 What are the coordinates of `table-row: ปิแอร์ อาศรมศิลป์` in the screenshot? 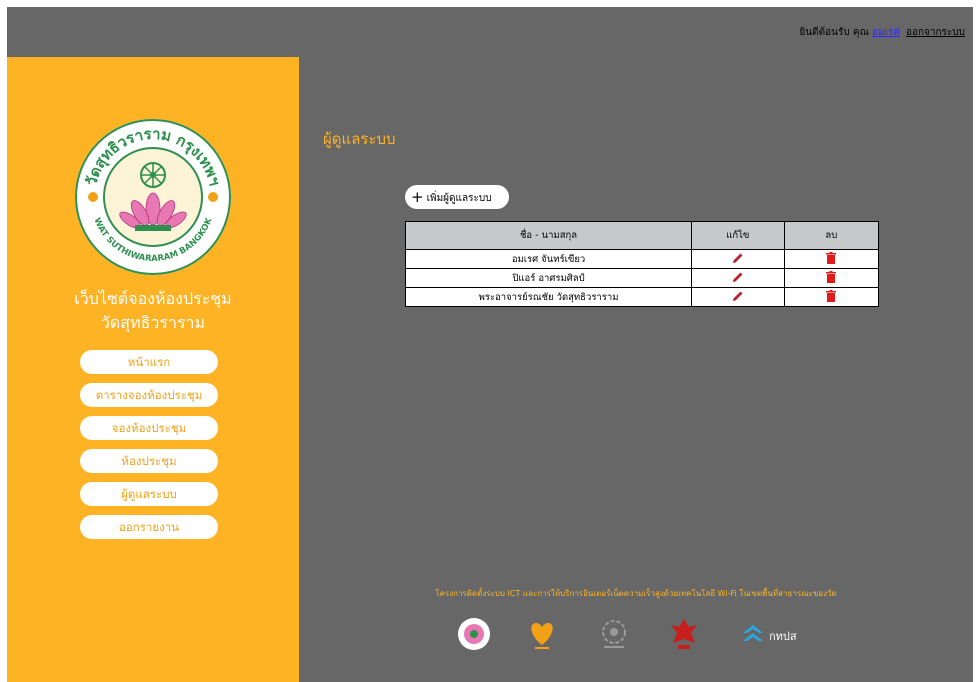 It's located at (642, 278).